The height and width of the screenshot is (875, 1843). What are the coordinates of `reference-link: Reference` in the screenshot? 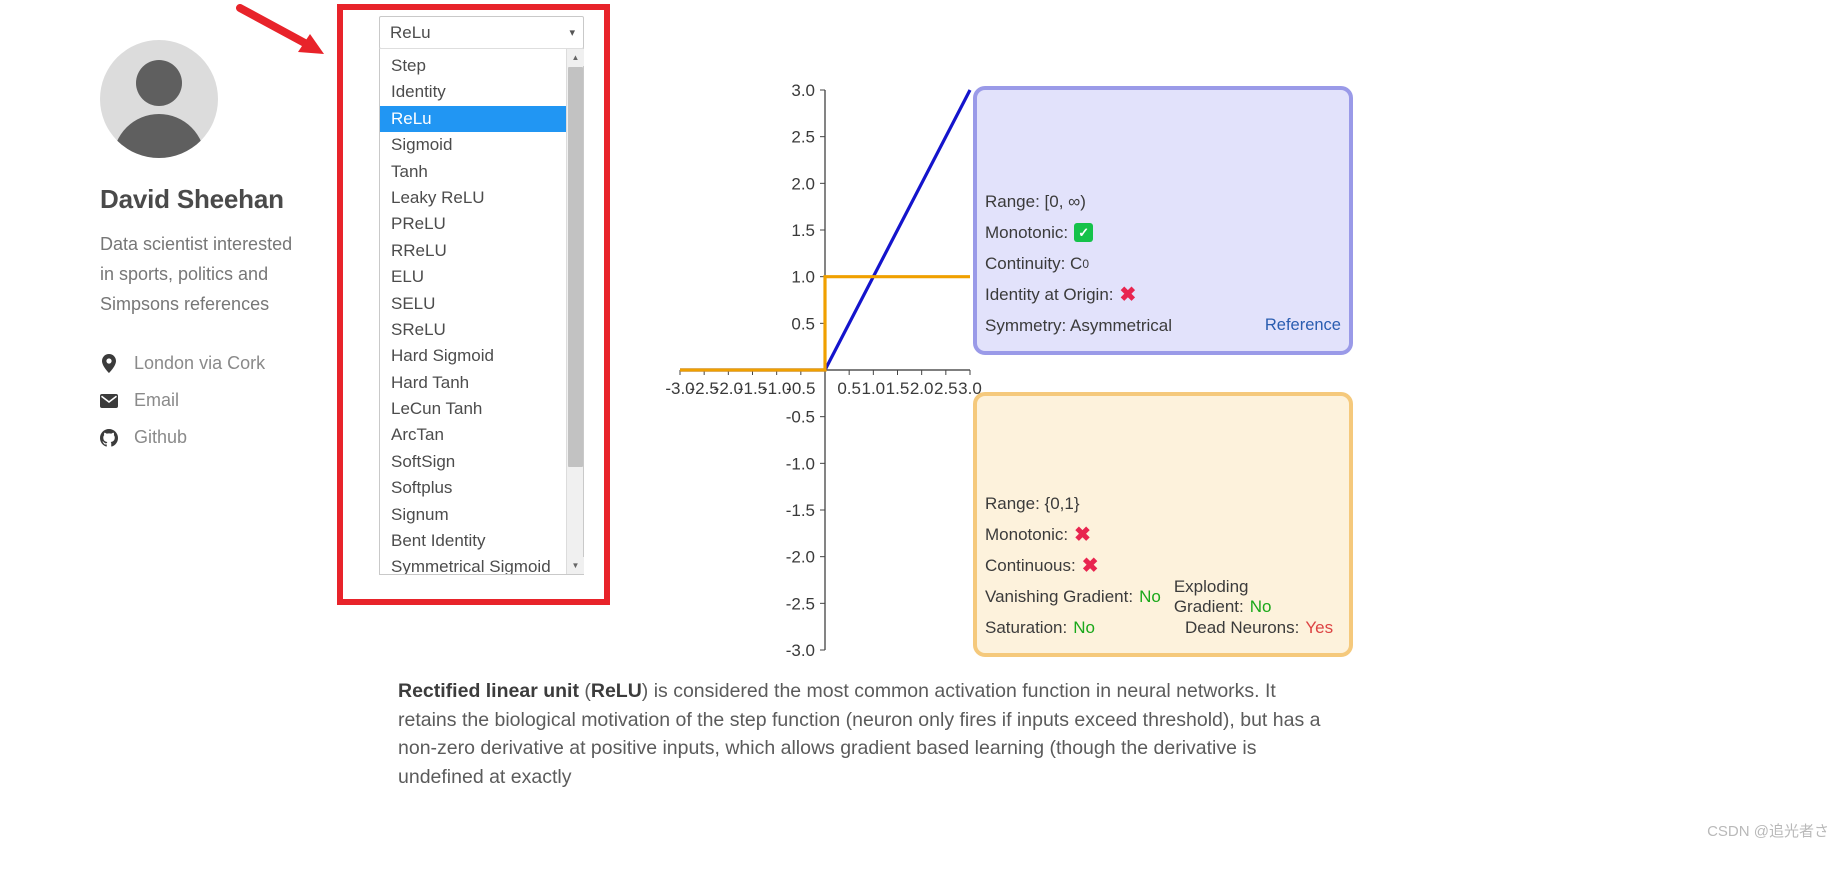 It's located at (1303, 325).